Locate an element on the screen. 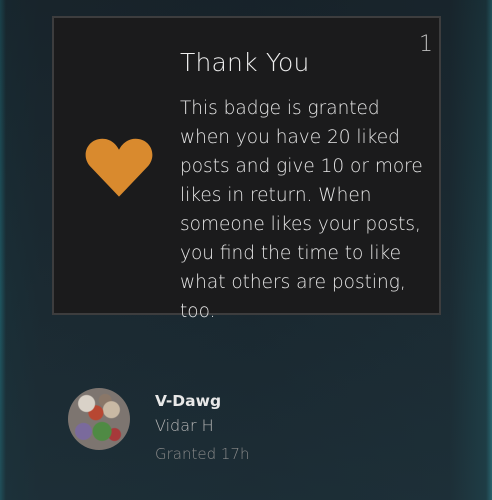 This screenshot has width=492, height=500. granted-user-row: V-Dawg Vidar H Granted 17h is located at coordinates (218, 428).